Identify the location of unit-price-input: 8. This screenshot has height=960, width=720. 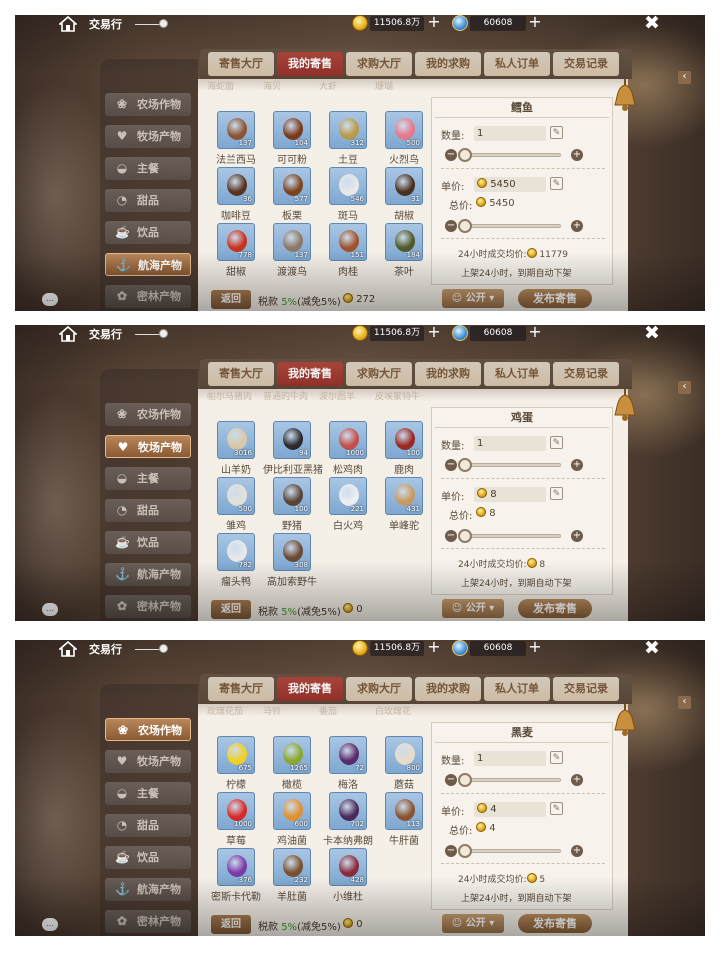
(510, 494).